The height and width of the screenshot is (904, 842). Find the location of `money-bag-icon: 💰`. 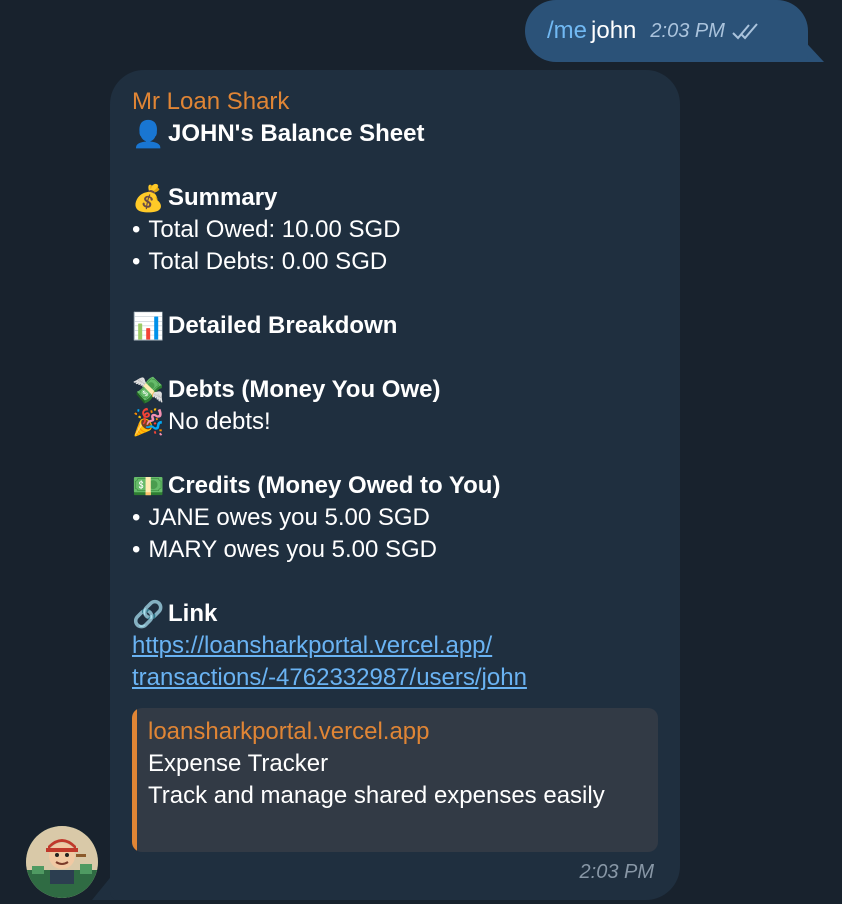

money-bag-icon: 💰 is located at coordinates (148, 198).